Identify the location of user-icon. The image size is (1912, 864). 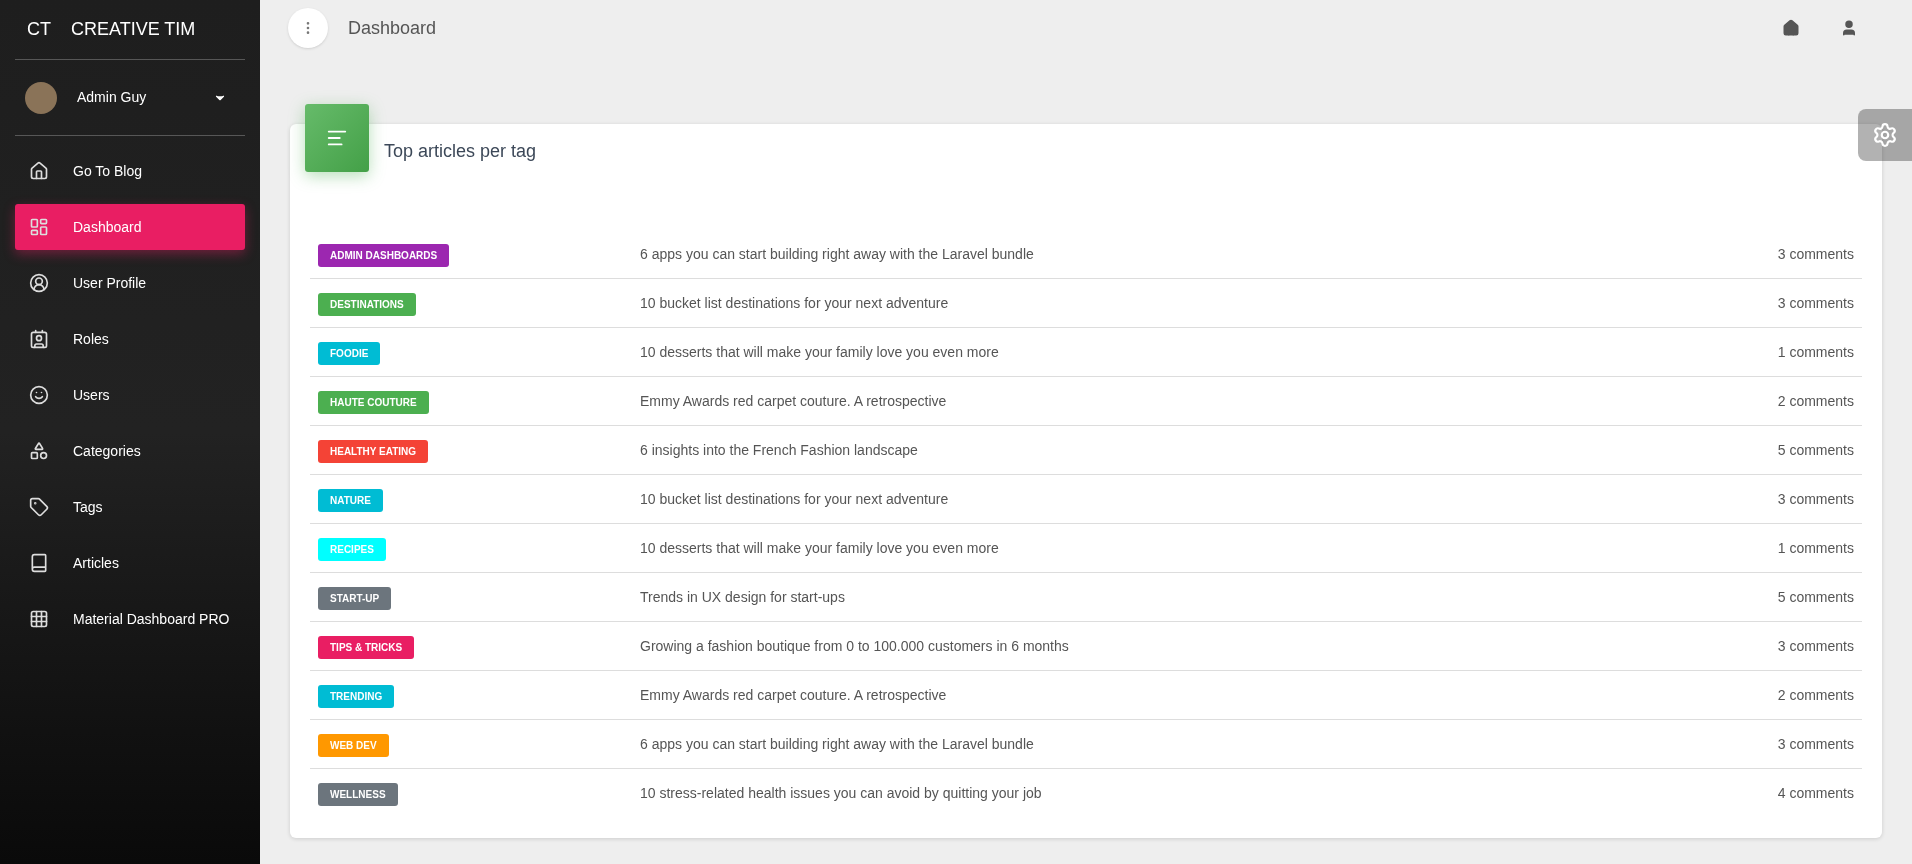
(1849, 28).